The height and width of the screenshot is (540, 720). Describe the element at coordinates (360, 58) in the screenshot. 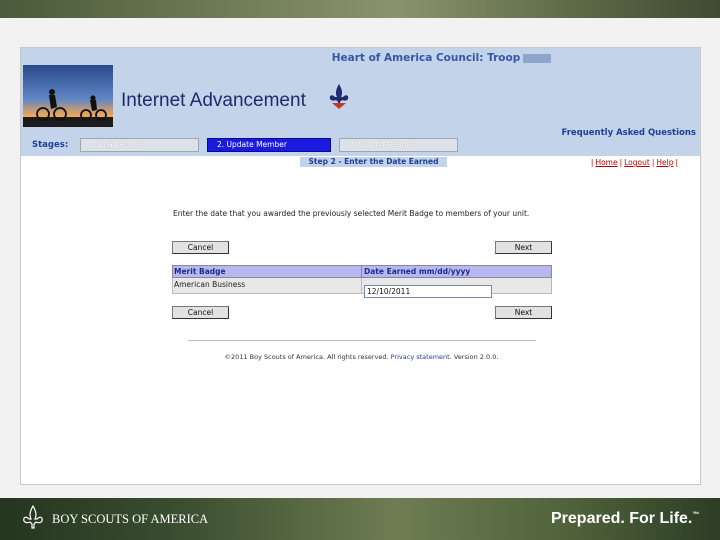

I see `council-title: Heart of America Council: Troop` at that location.